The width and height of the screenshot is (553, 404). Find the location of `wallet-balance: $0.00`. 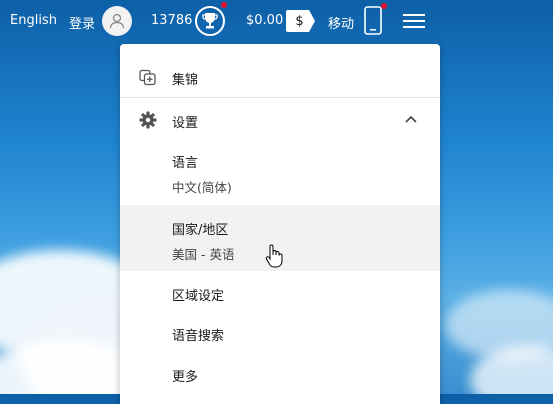

wallet-balance: $0.00 is located at coordinates (264, 20).